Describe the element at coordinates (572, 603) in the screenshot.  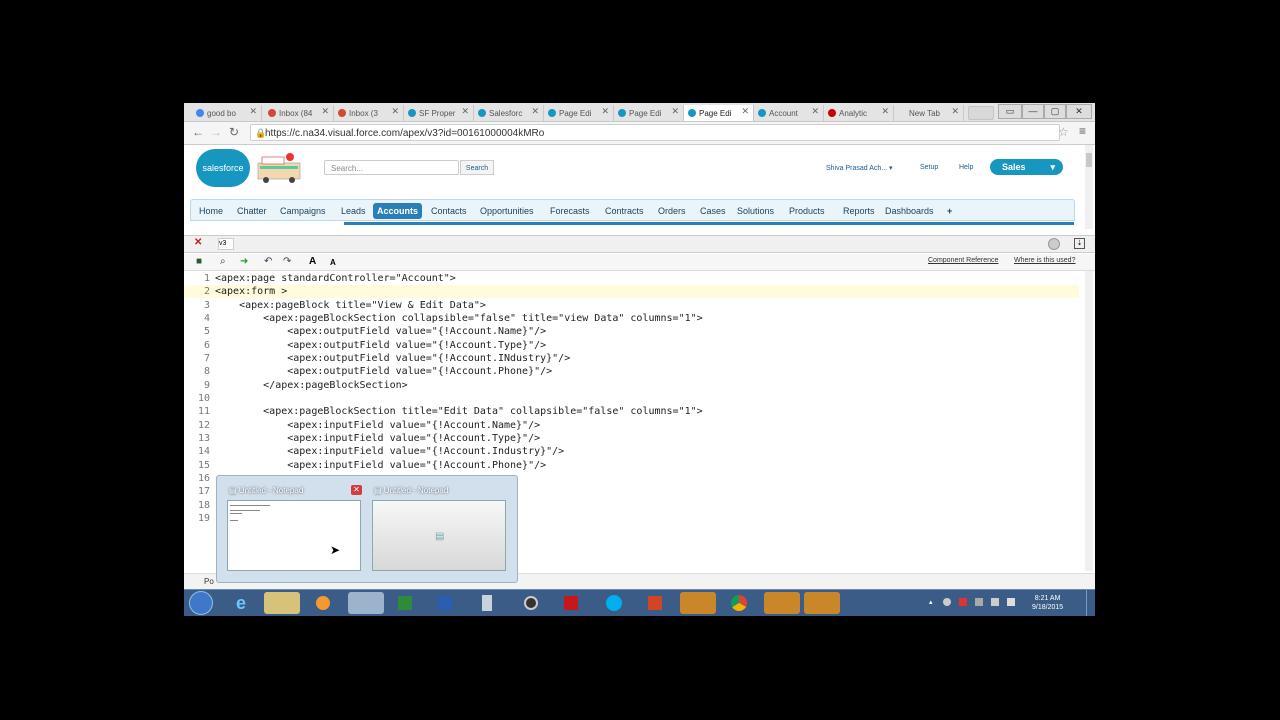
I see `acrobat-icon` at that location.